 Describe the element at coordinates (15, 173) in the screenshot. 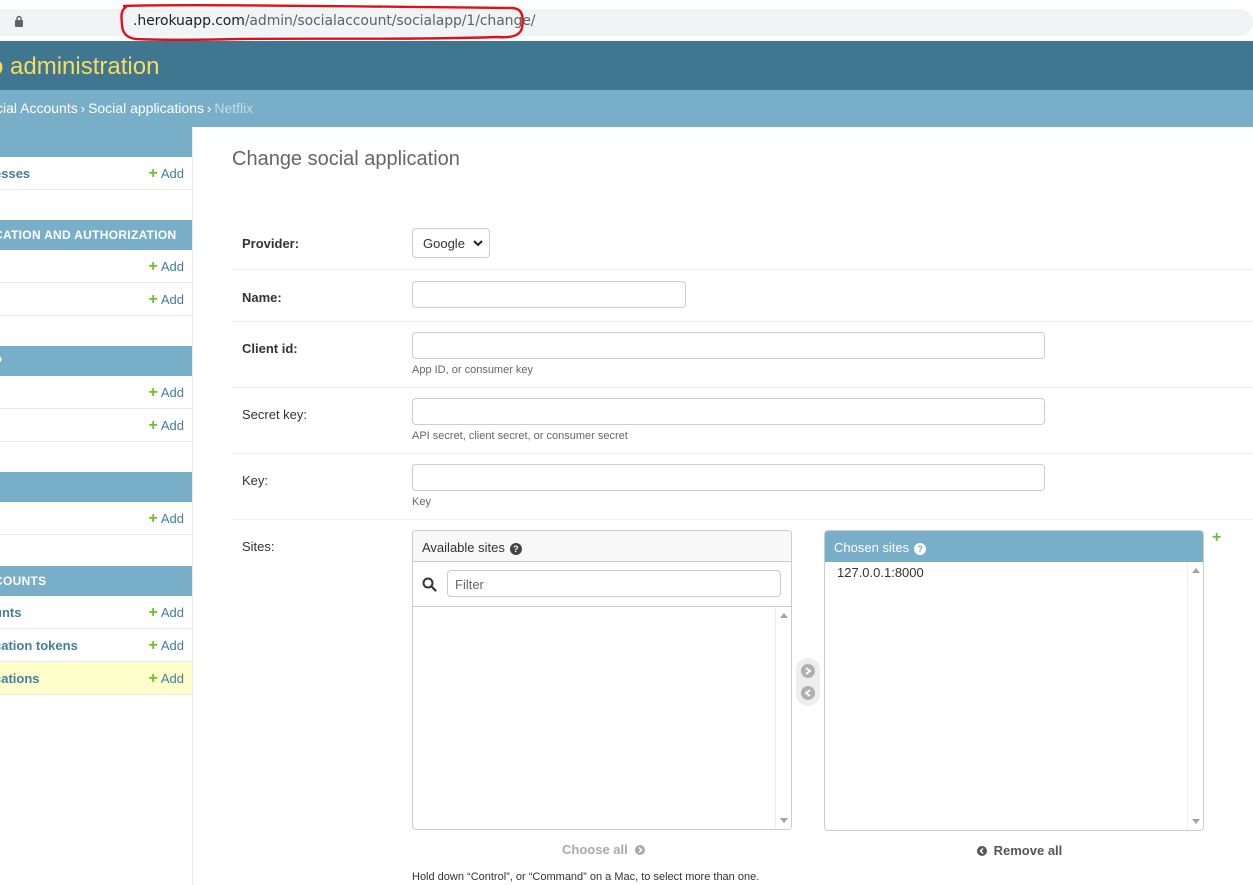

I see `sidebar-model-link: esses` at that location.